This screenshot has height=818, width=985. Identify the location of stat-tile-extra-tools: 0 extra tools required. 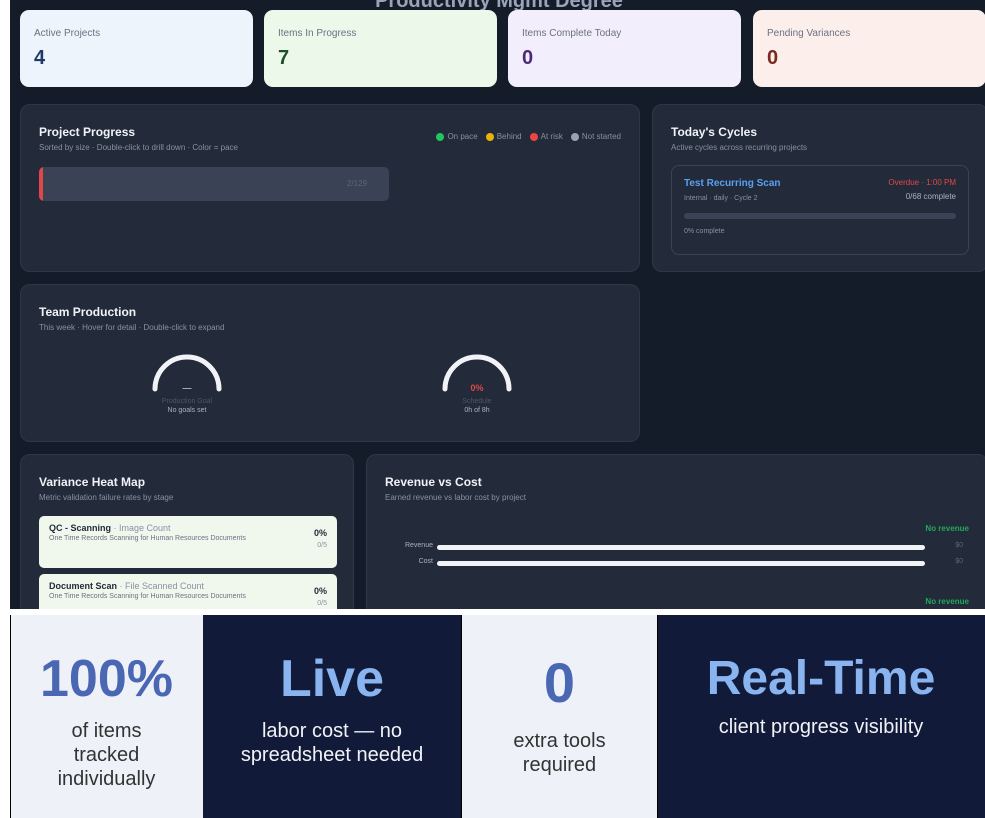
(559, 716).